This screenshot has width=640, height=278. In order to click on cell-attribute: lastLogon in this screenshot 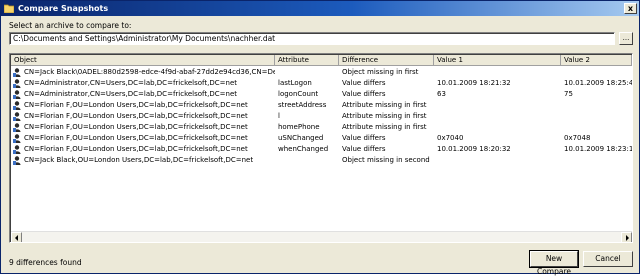, I will do `click(295, 83)`.